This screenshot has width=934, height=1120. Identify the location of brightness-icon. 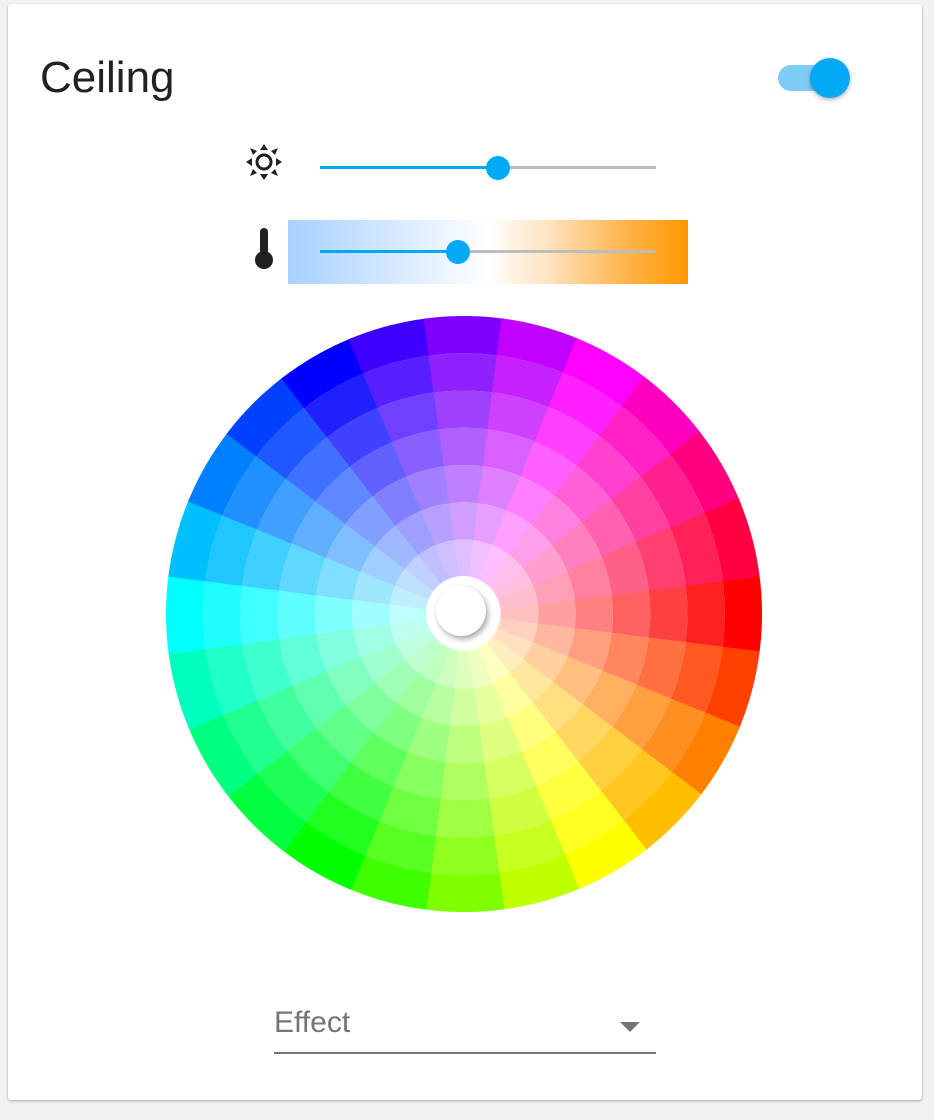
(264, 162).